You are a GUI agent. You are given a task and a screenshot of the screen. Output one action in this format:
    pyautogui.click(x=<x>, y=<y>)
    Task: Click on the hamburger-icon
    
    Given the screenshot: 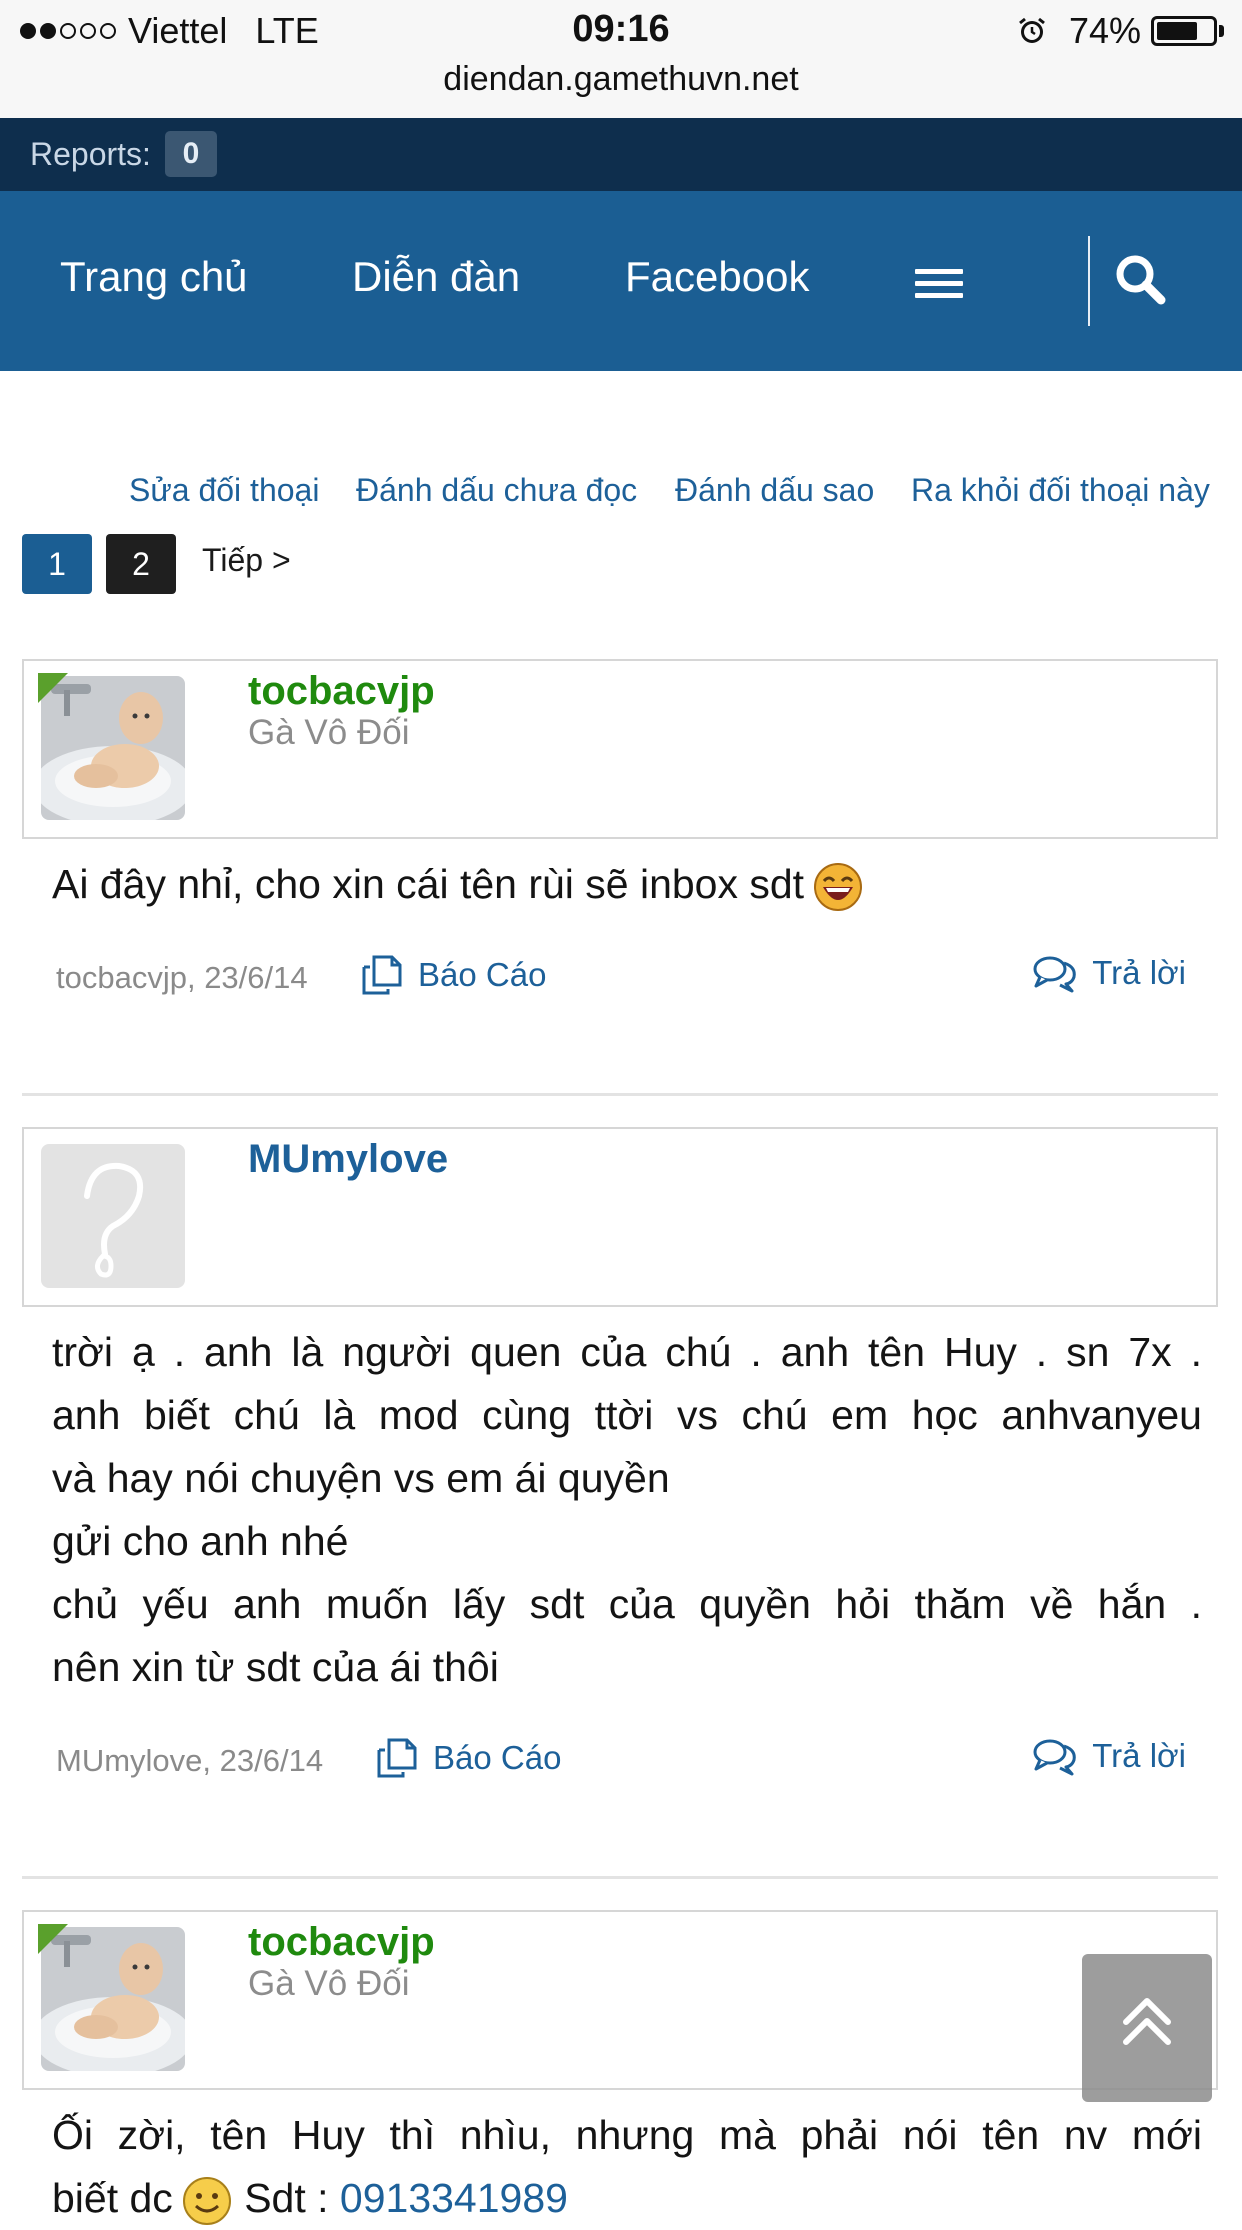 What is the action you would take?
    pyautogui.click(x=939, y=284)
    